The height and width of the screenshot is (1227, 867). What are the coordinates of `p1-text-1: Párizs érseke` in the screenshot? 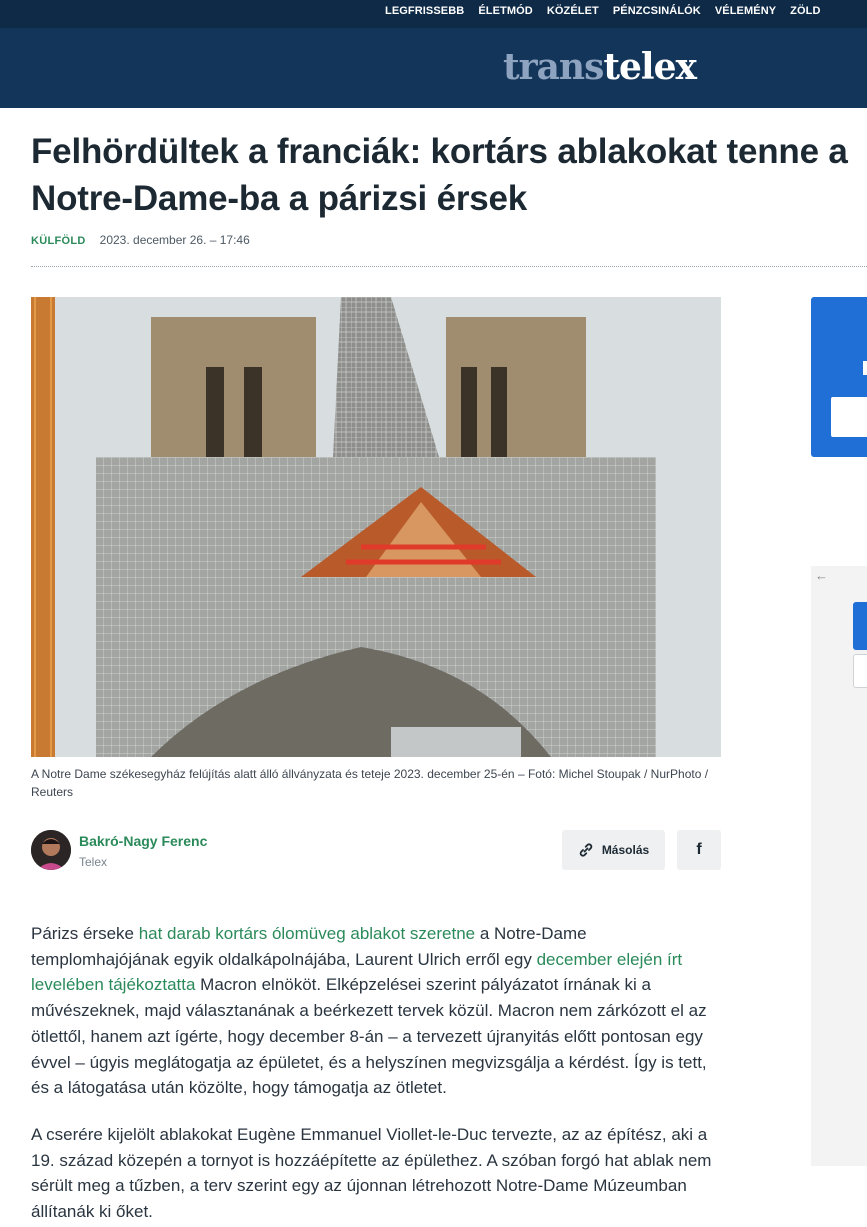 It's located at (85, 933).